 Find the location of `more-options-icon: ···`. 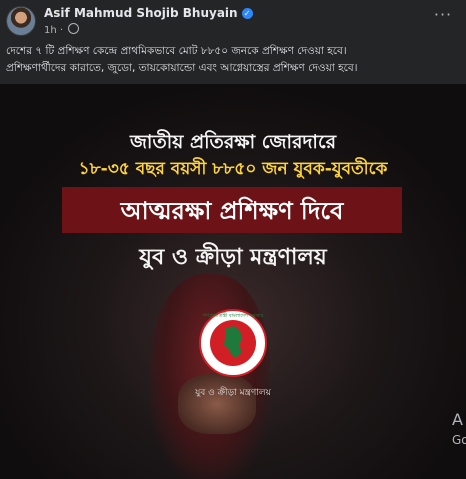

more-options-icon: ··· is located at coordinates (443, 16).